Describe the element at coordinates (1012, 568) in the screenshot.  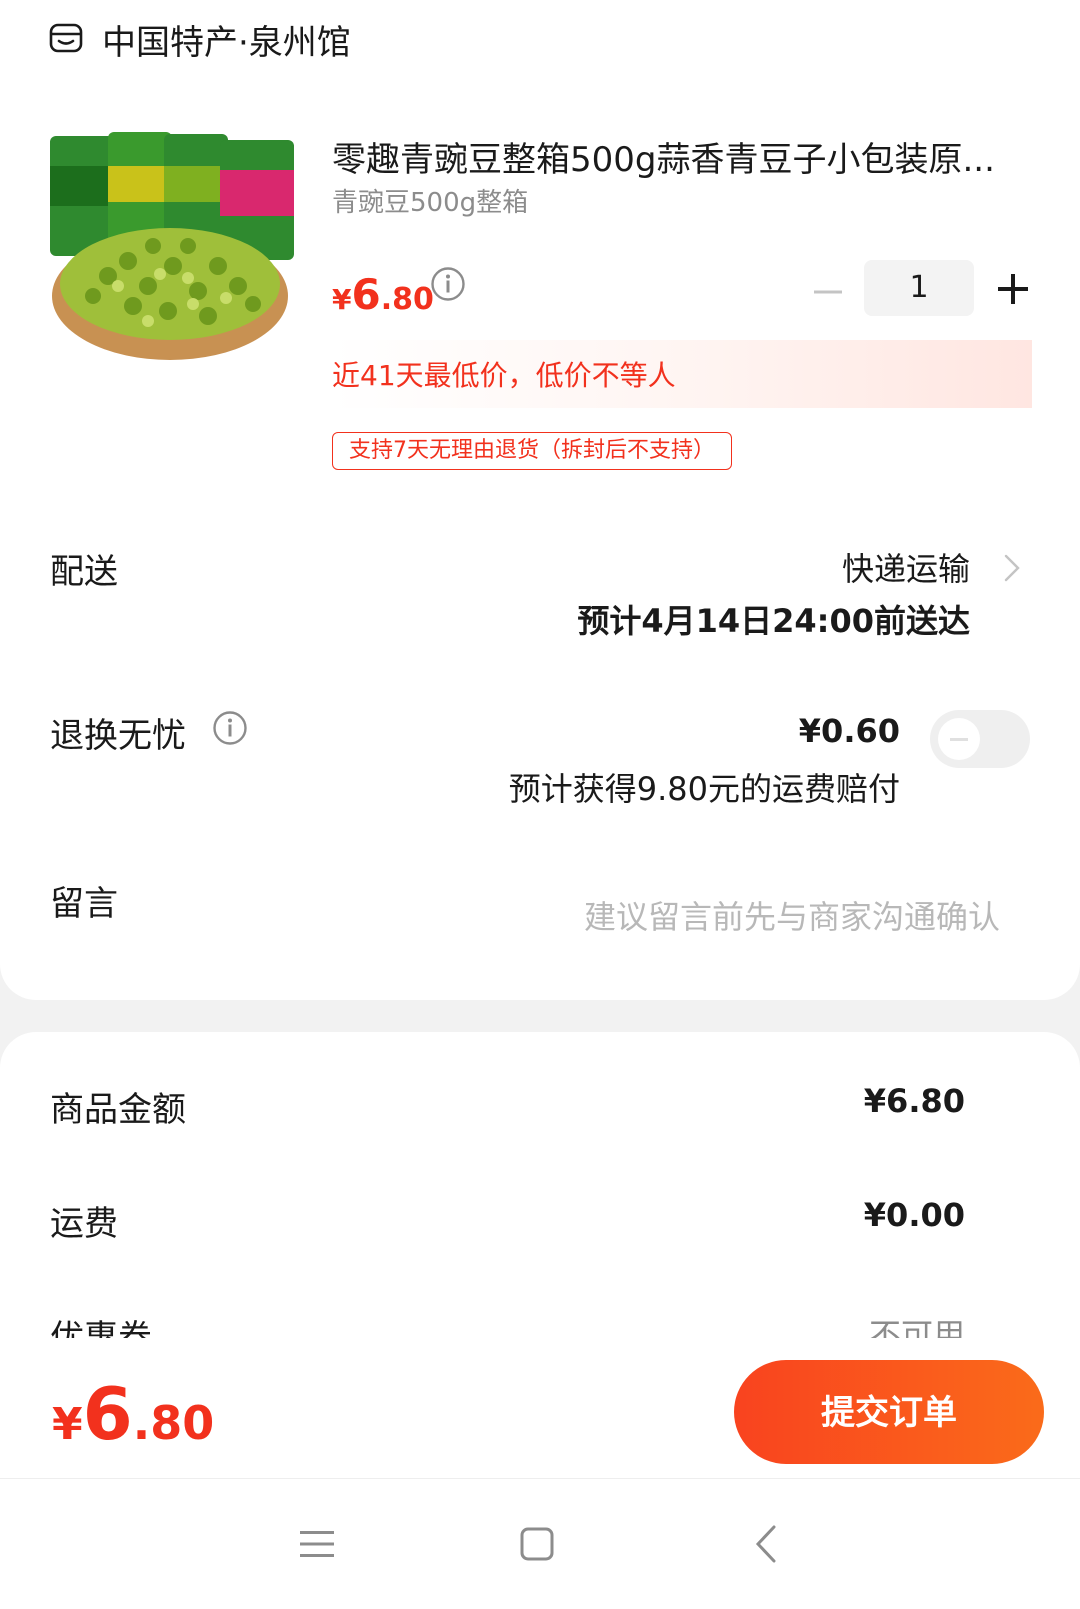
I see `chevron-right-icon` at that location.